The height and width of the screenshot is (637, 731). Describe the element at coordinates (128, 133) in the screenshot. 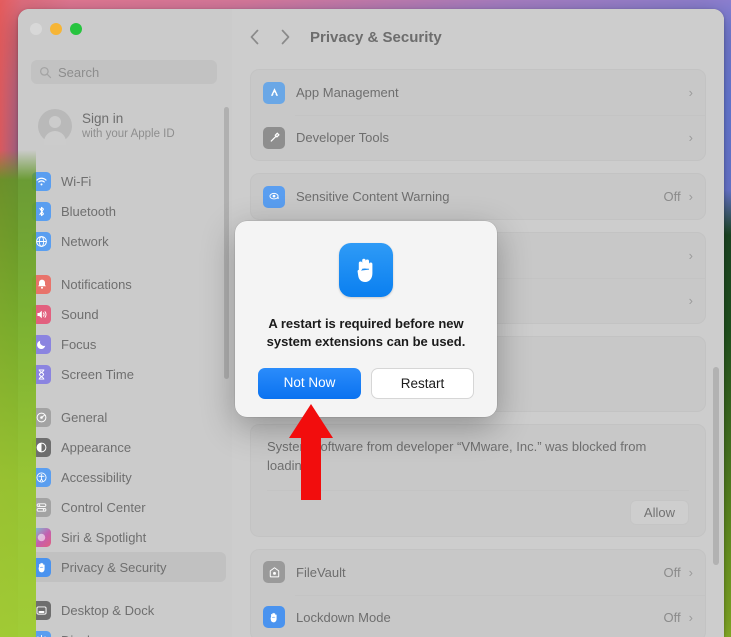

I see `account-subtitle: with your Apple ID` at that location.